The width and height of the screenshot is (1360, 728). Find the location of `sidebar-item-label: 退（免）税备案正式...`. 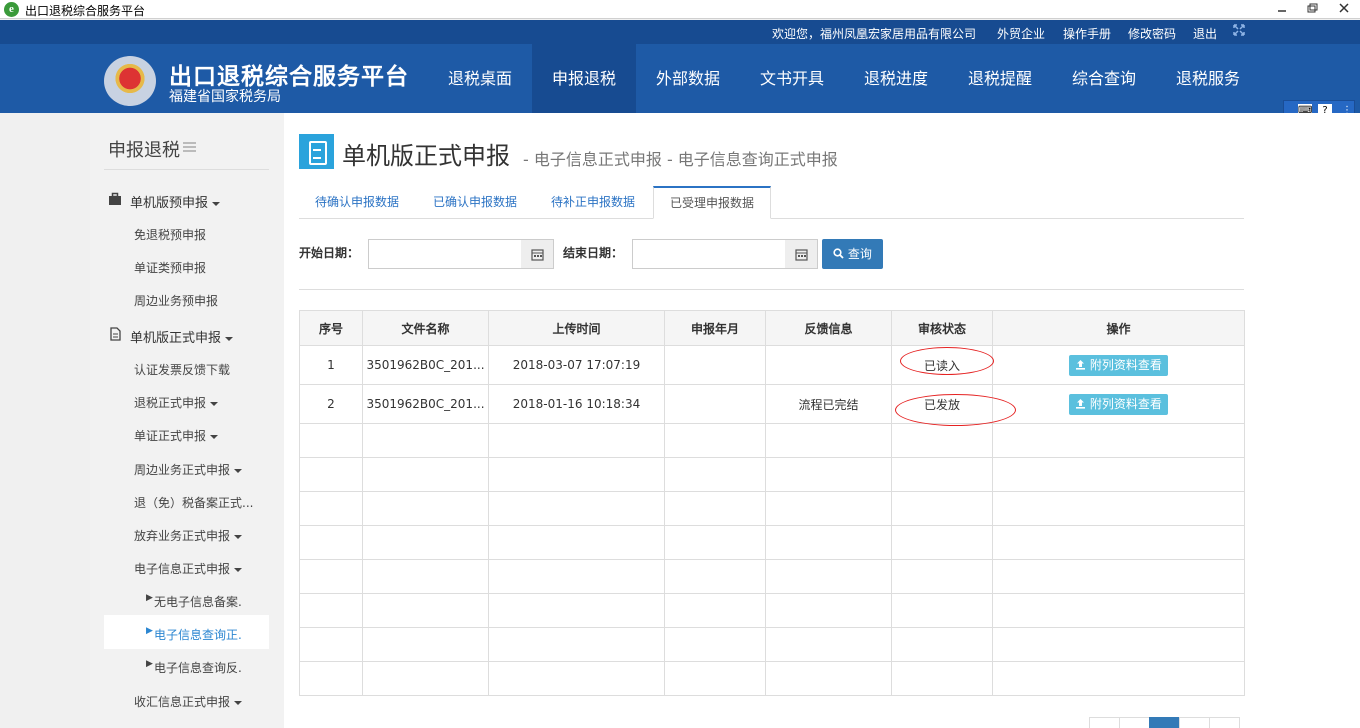

sidebar-item-label: 退（免）税备案正式... is located at coordinates (194, 503).